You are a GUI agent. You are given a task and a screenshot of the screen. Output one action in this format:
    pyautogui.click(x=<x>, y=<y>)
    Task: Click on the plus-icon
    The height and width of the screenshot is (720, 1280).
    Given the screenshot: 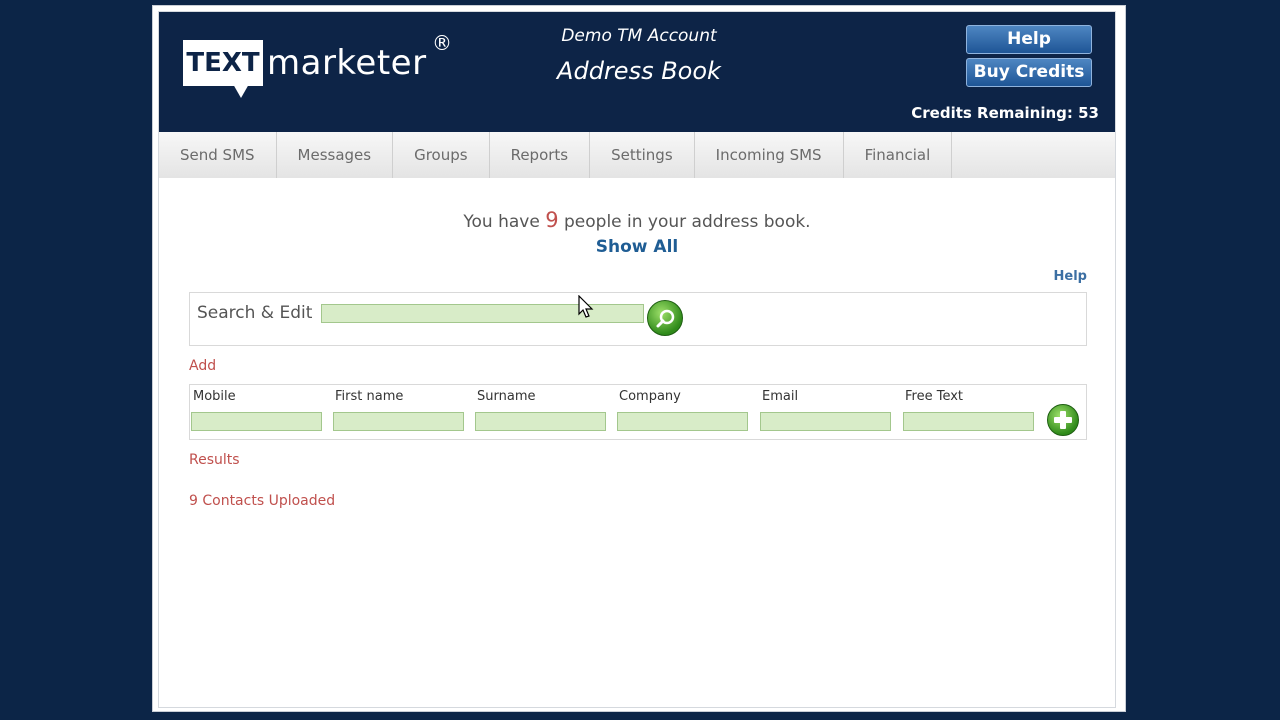 What is the action you would take?
    pyautogui.click(x=1063, y=420)
    